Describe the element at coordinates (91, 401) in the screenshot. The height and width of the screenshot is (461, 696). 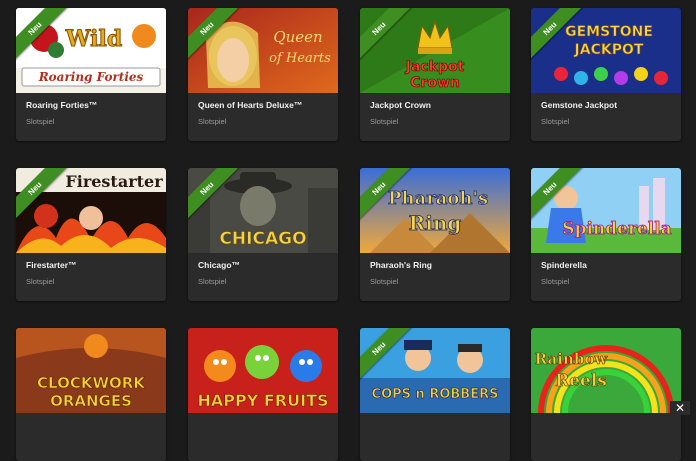
I see `art-oranges-text: ORANGES` at that location.